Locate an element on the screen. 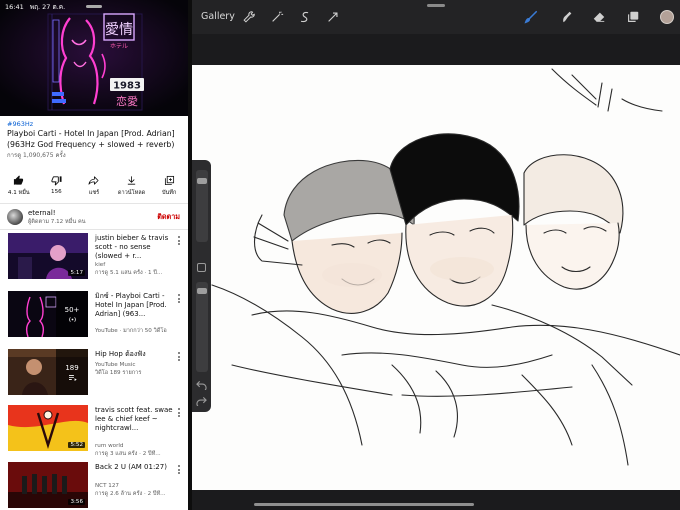 The image size is (680, 510). sign-mid-text: ホテル is located at coordinates (119, 46).